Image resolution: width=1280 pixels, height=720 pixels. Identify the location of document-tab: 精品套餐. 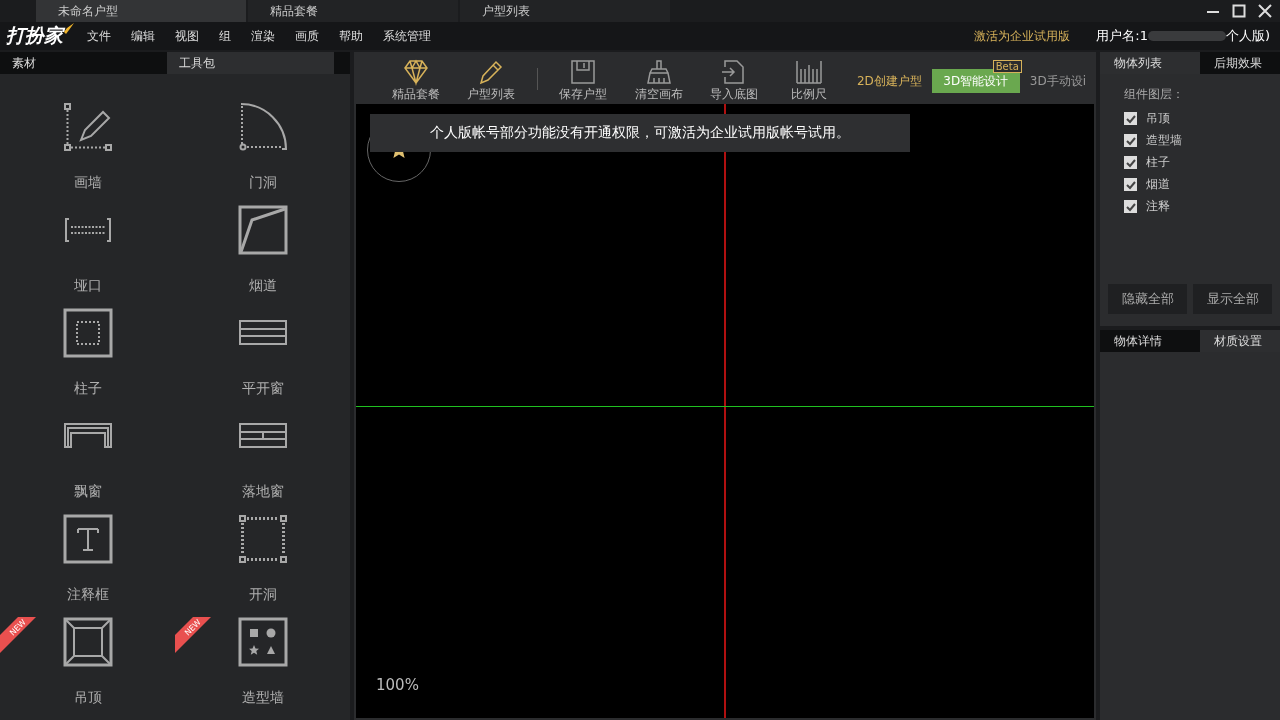
(353, 11).